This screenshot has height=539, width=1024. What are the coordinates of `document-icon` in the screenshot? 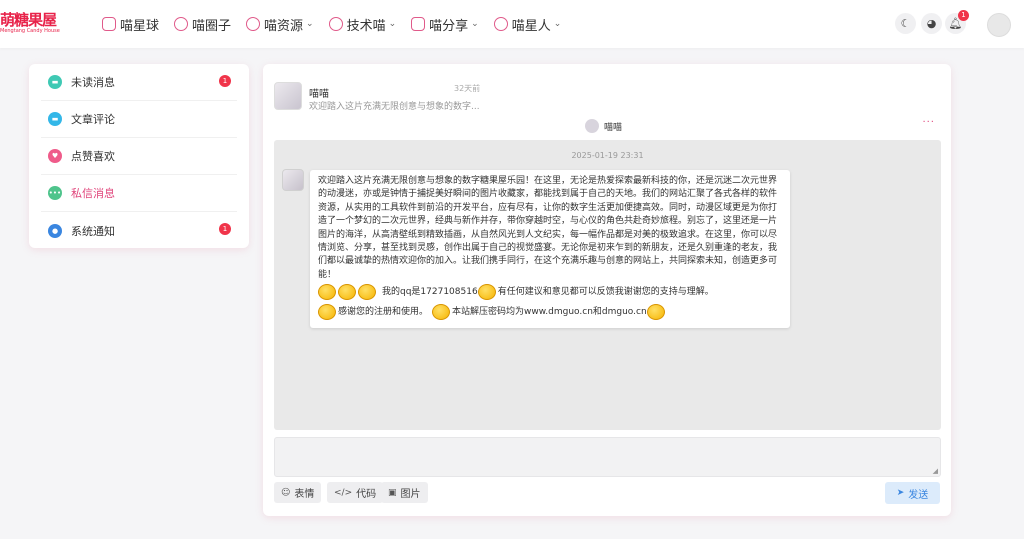 It's located at (418, 24).